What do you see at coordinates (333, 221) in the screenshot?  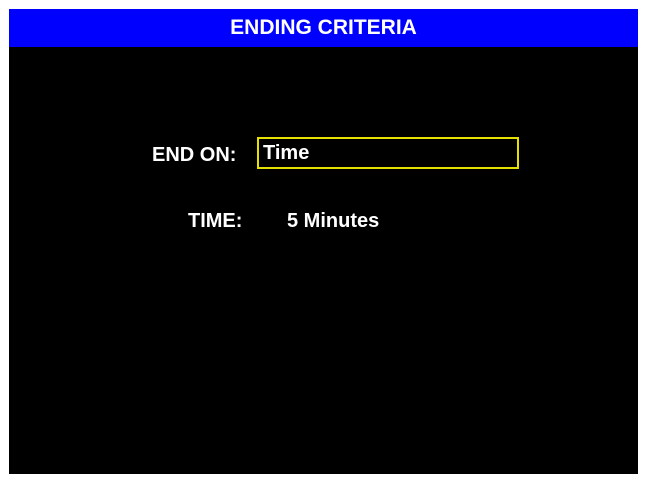 I see `time-value: 5 Minutes` at bounding box center [333, 221].